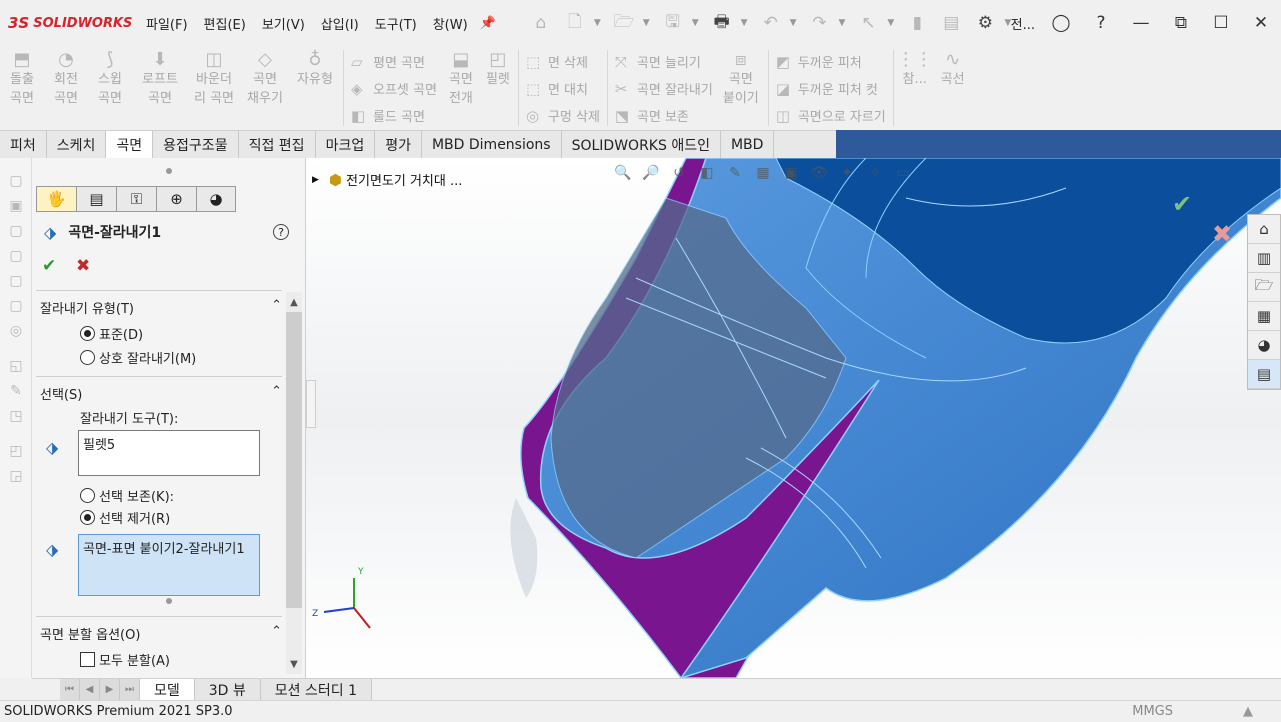  Describe the element at coordinates (791, 173) in the screenshot. I see `display-style-icon: ▣` at that location.